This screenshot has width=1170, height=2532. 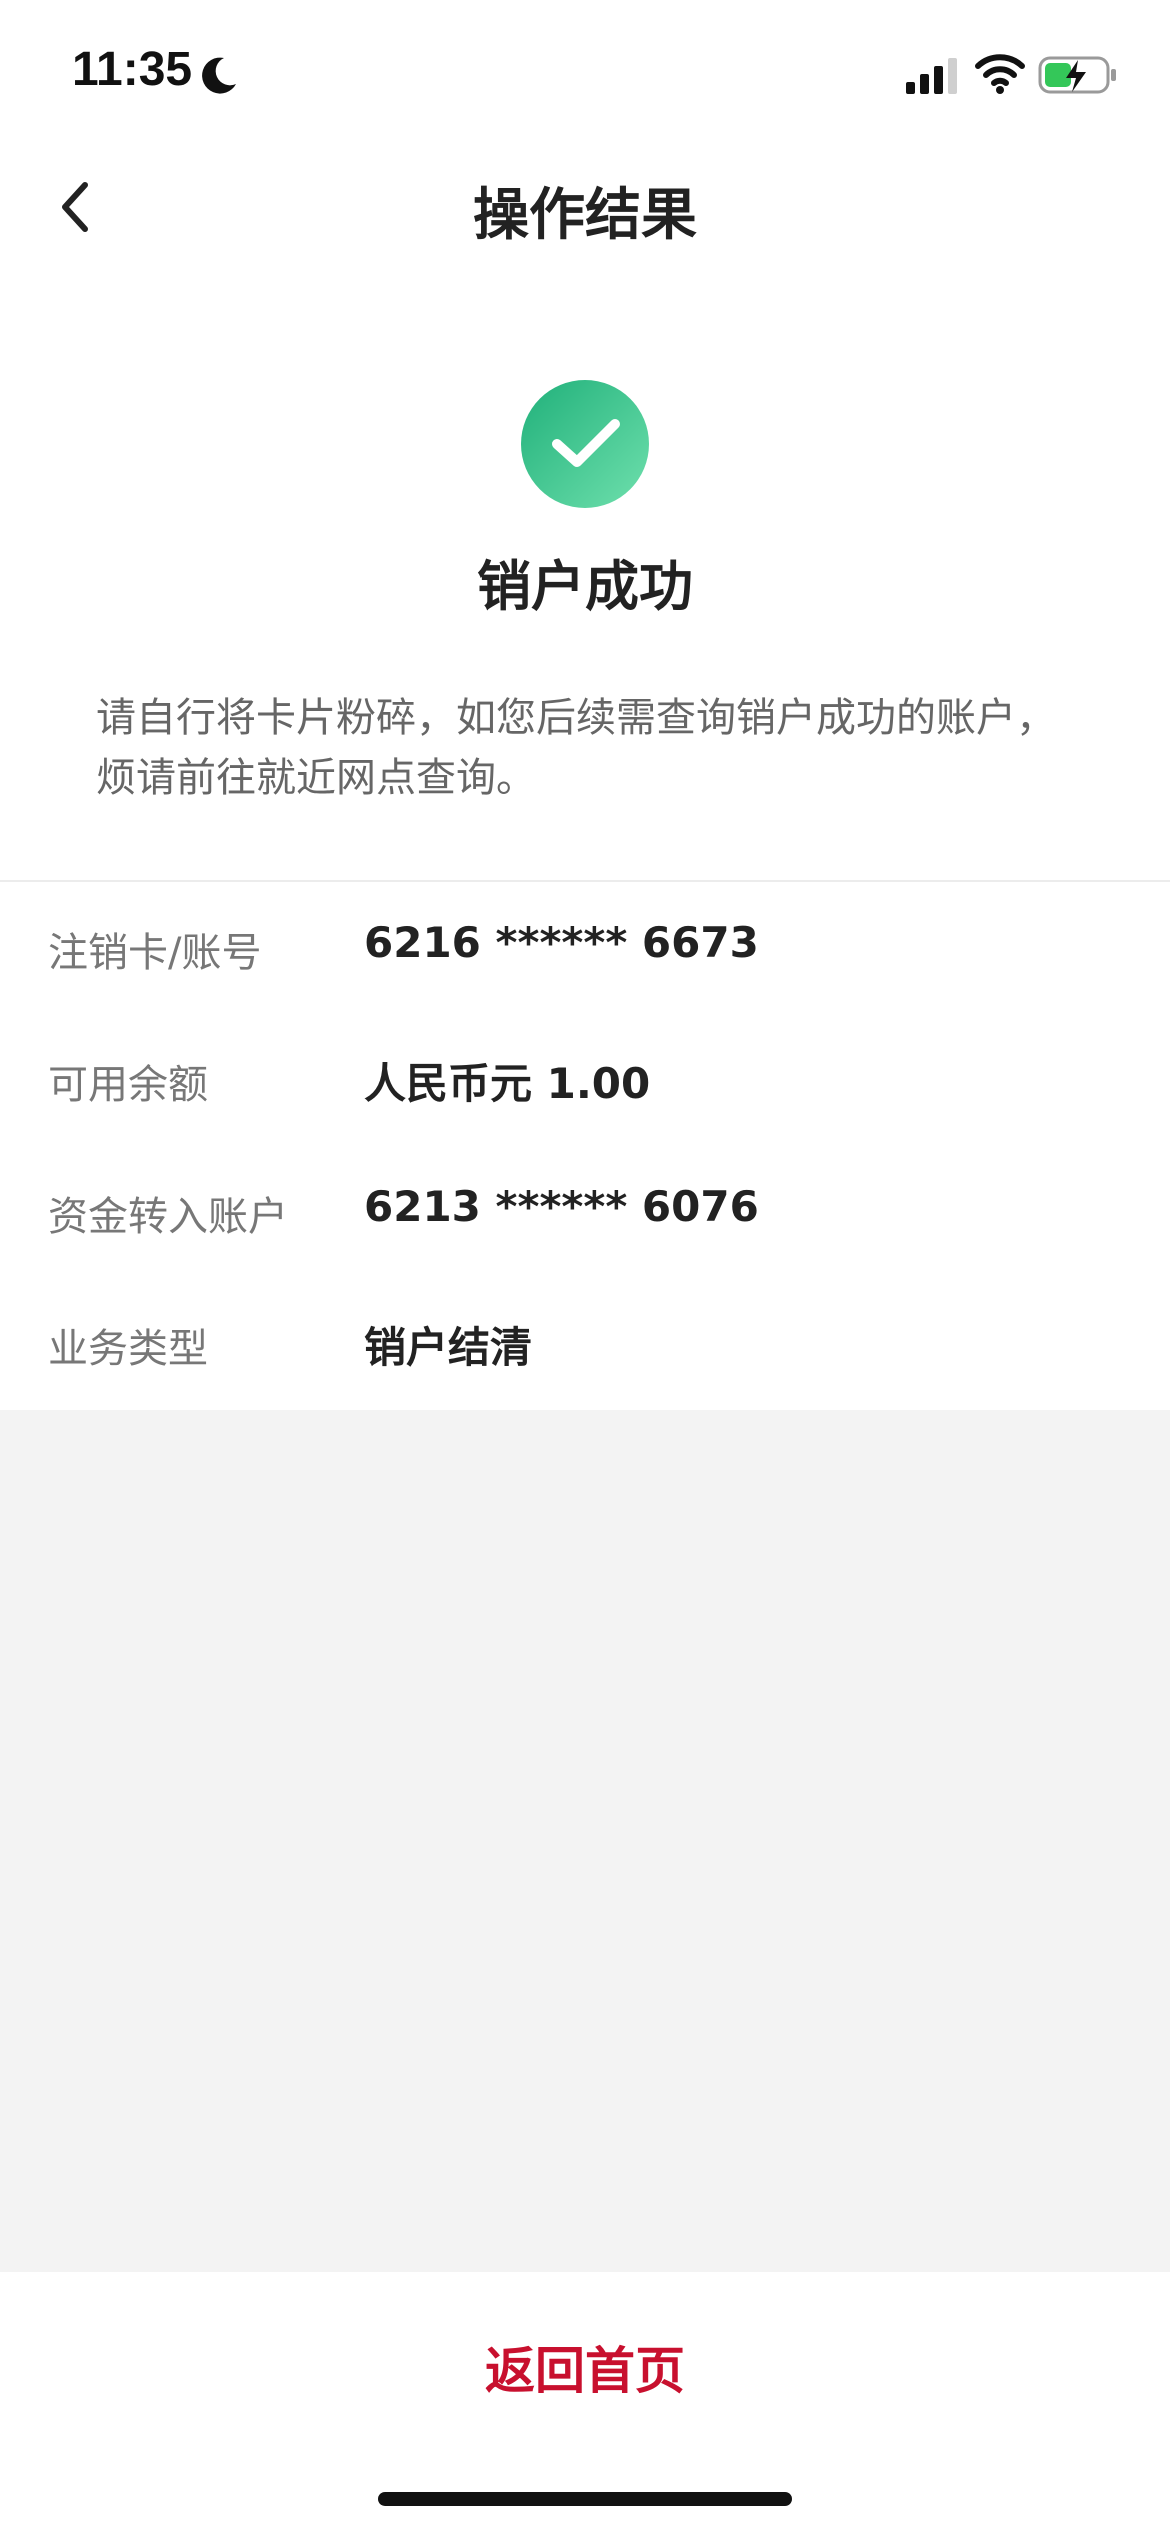 I want to click on wifi-icon, so click(x=1000, y=74).